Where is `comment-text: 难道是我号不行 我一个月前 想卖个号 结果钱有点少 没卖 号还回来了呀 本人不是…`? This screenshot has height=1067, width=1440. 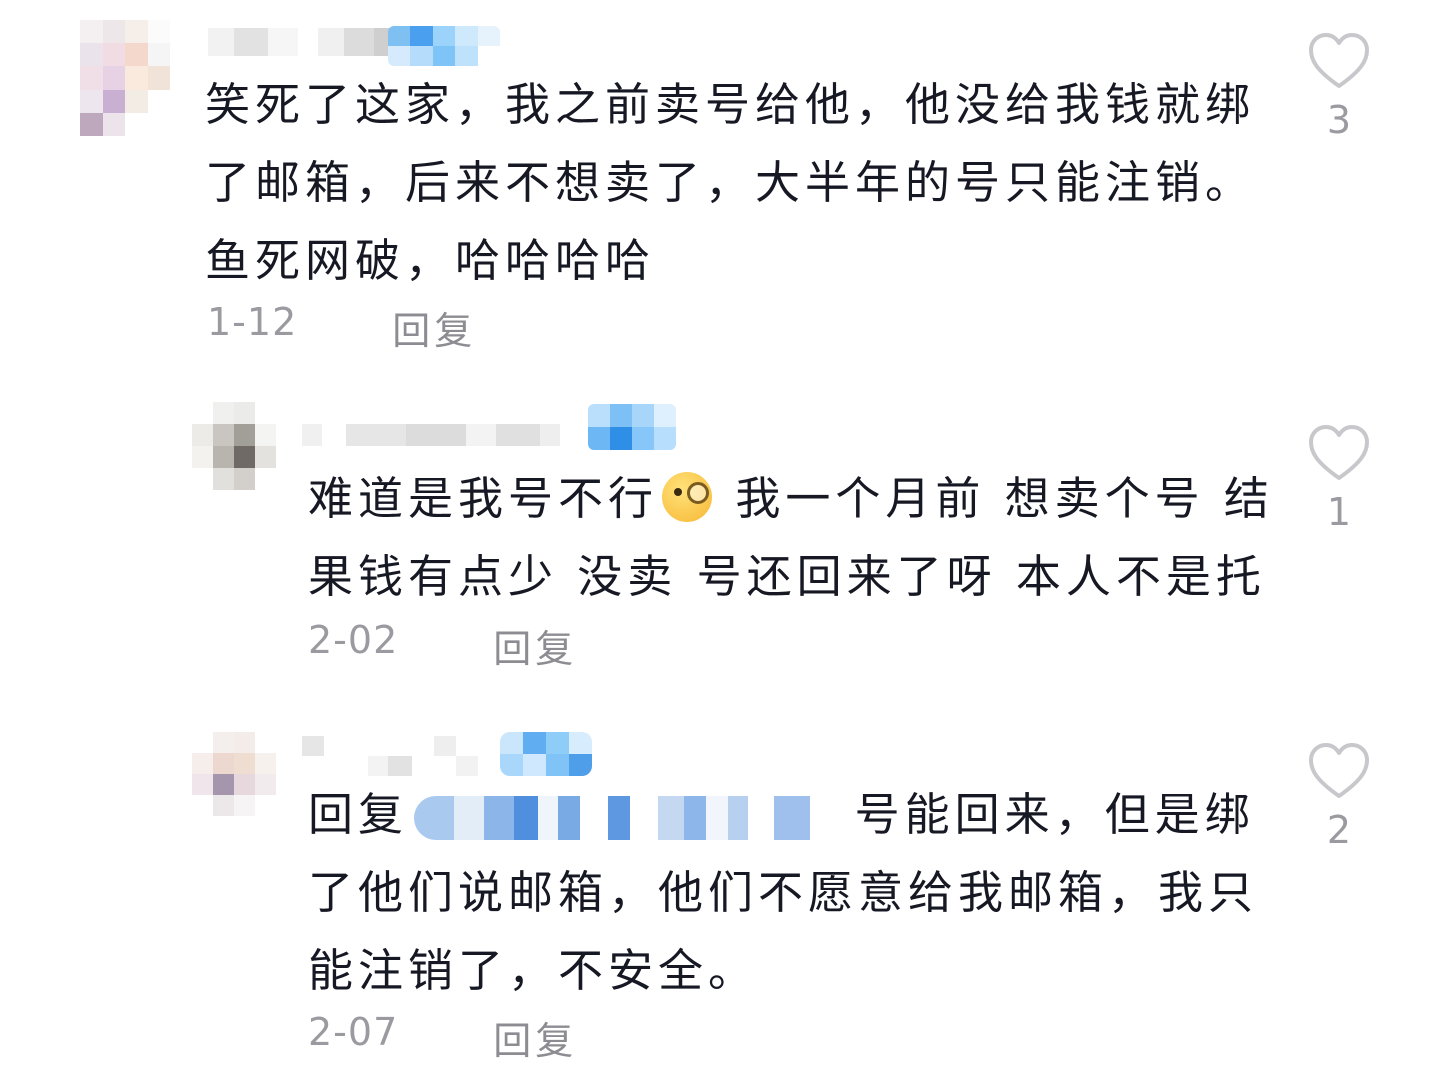 comment-text: 难道是我号不行 我一个月前 想卖个号 结果钱有点少 没卖 号还回来了呀 本人不是… is located at coordinates (793, 538).